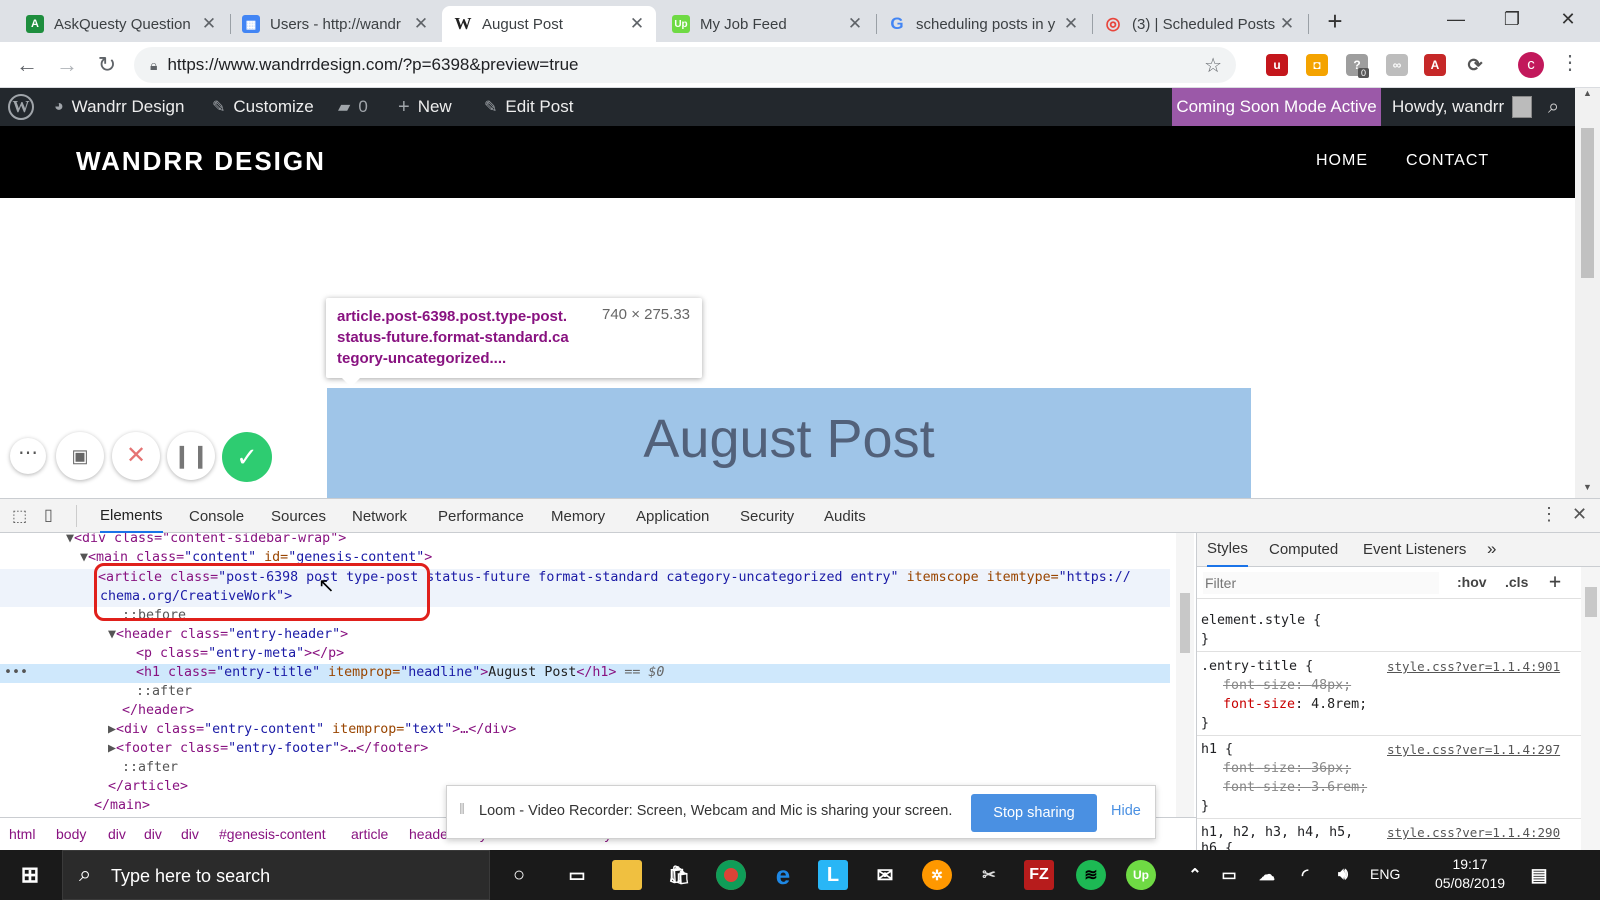 This screenshot has height=900, width=1600. Describe the element at coordinates (425, 107) in the screenshot. I see `wp-new: + New` at that location.